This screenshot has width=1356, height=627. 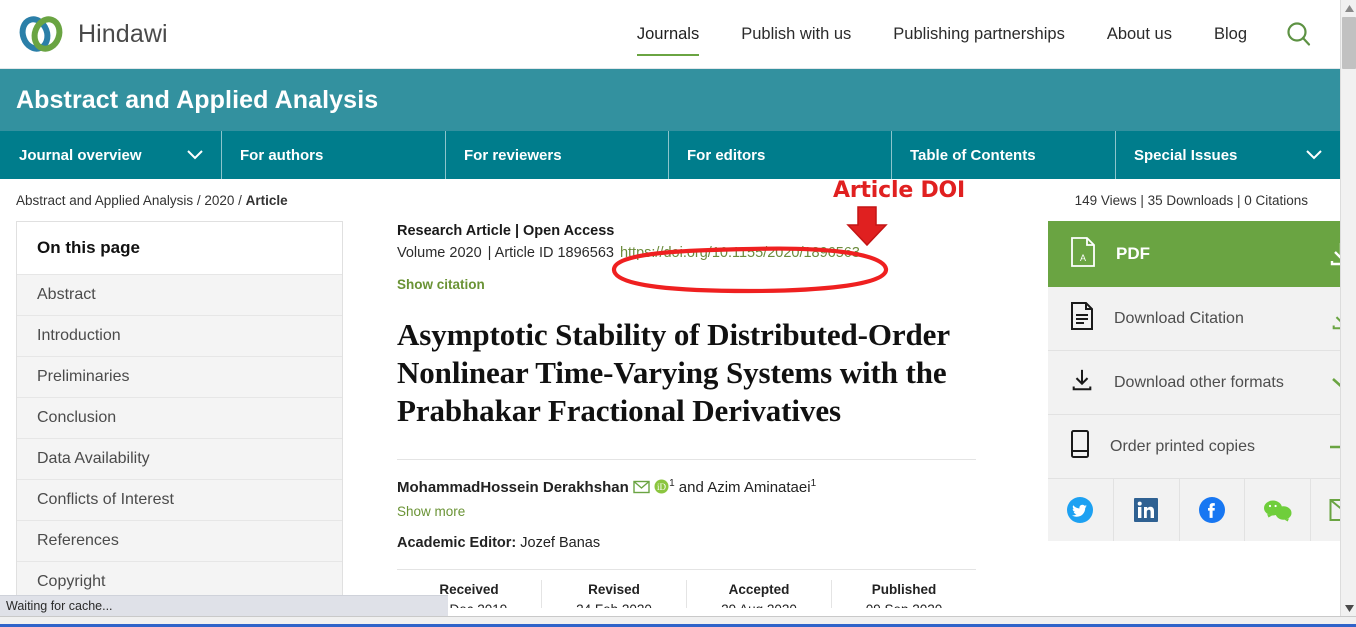 I want to click on on-this-page-heading: On this page, so click(x=179, y=248).